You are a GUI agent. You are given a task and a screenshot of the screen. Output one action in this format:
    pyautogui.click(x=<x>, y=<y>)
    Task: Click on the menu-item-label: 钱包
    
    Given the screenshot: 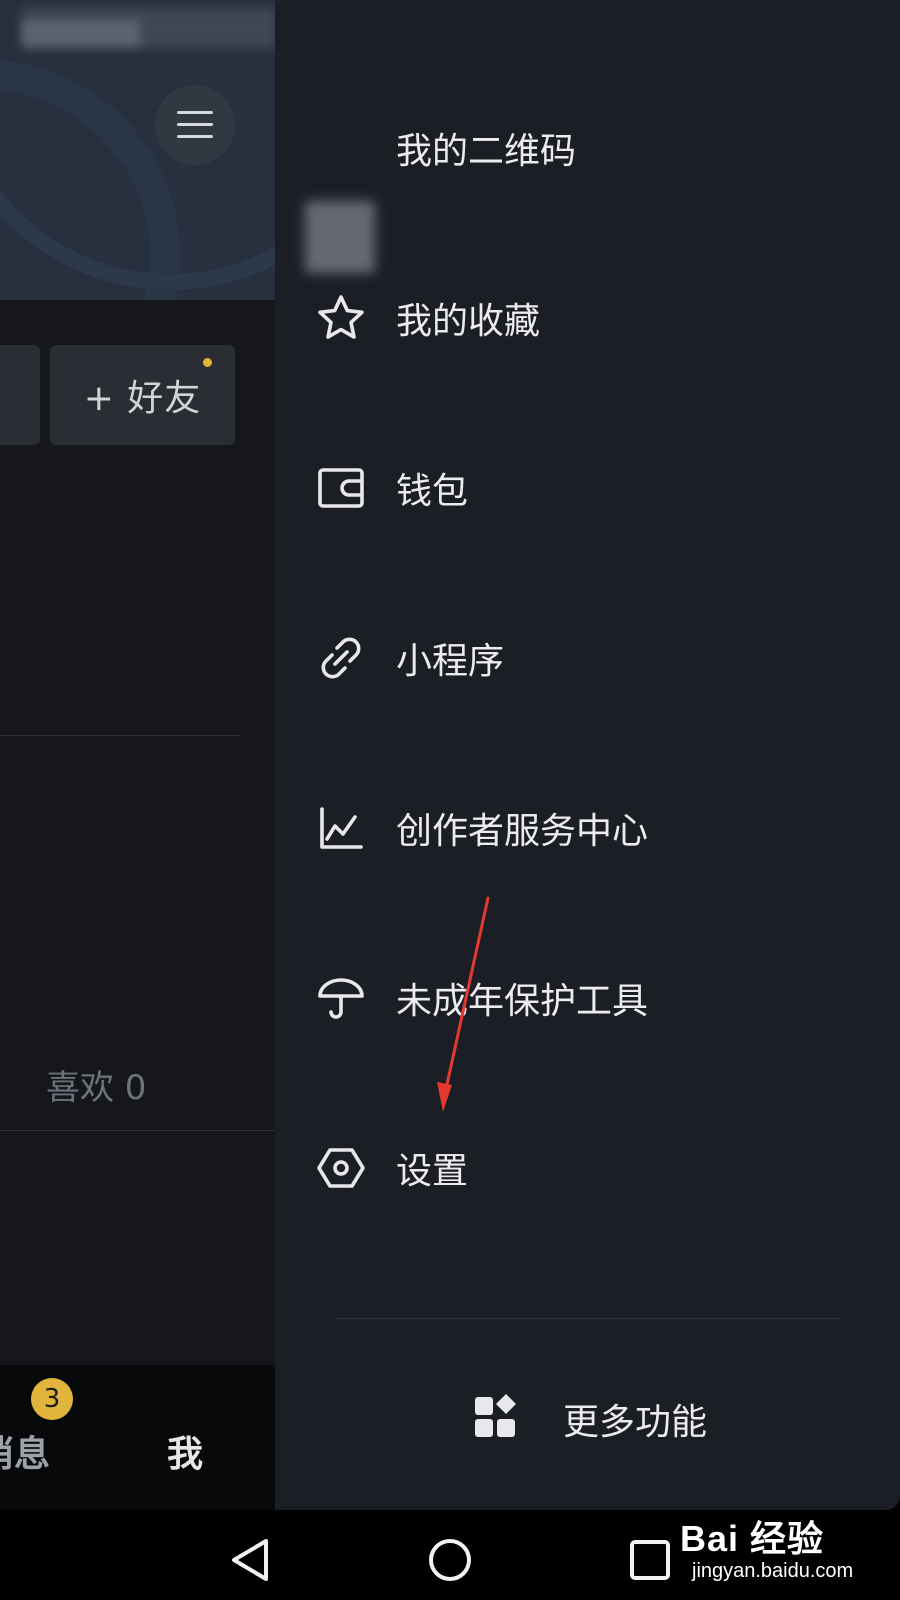 What is the action you would take?
    pyautogui.click(x=432, y=491)
    